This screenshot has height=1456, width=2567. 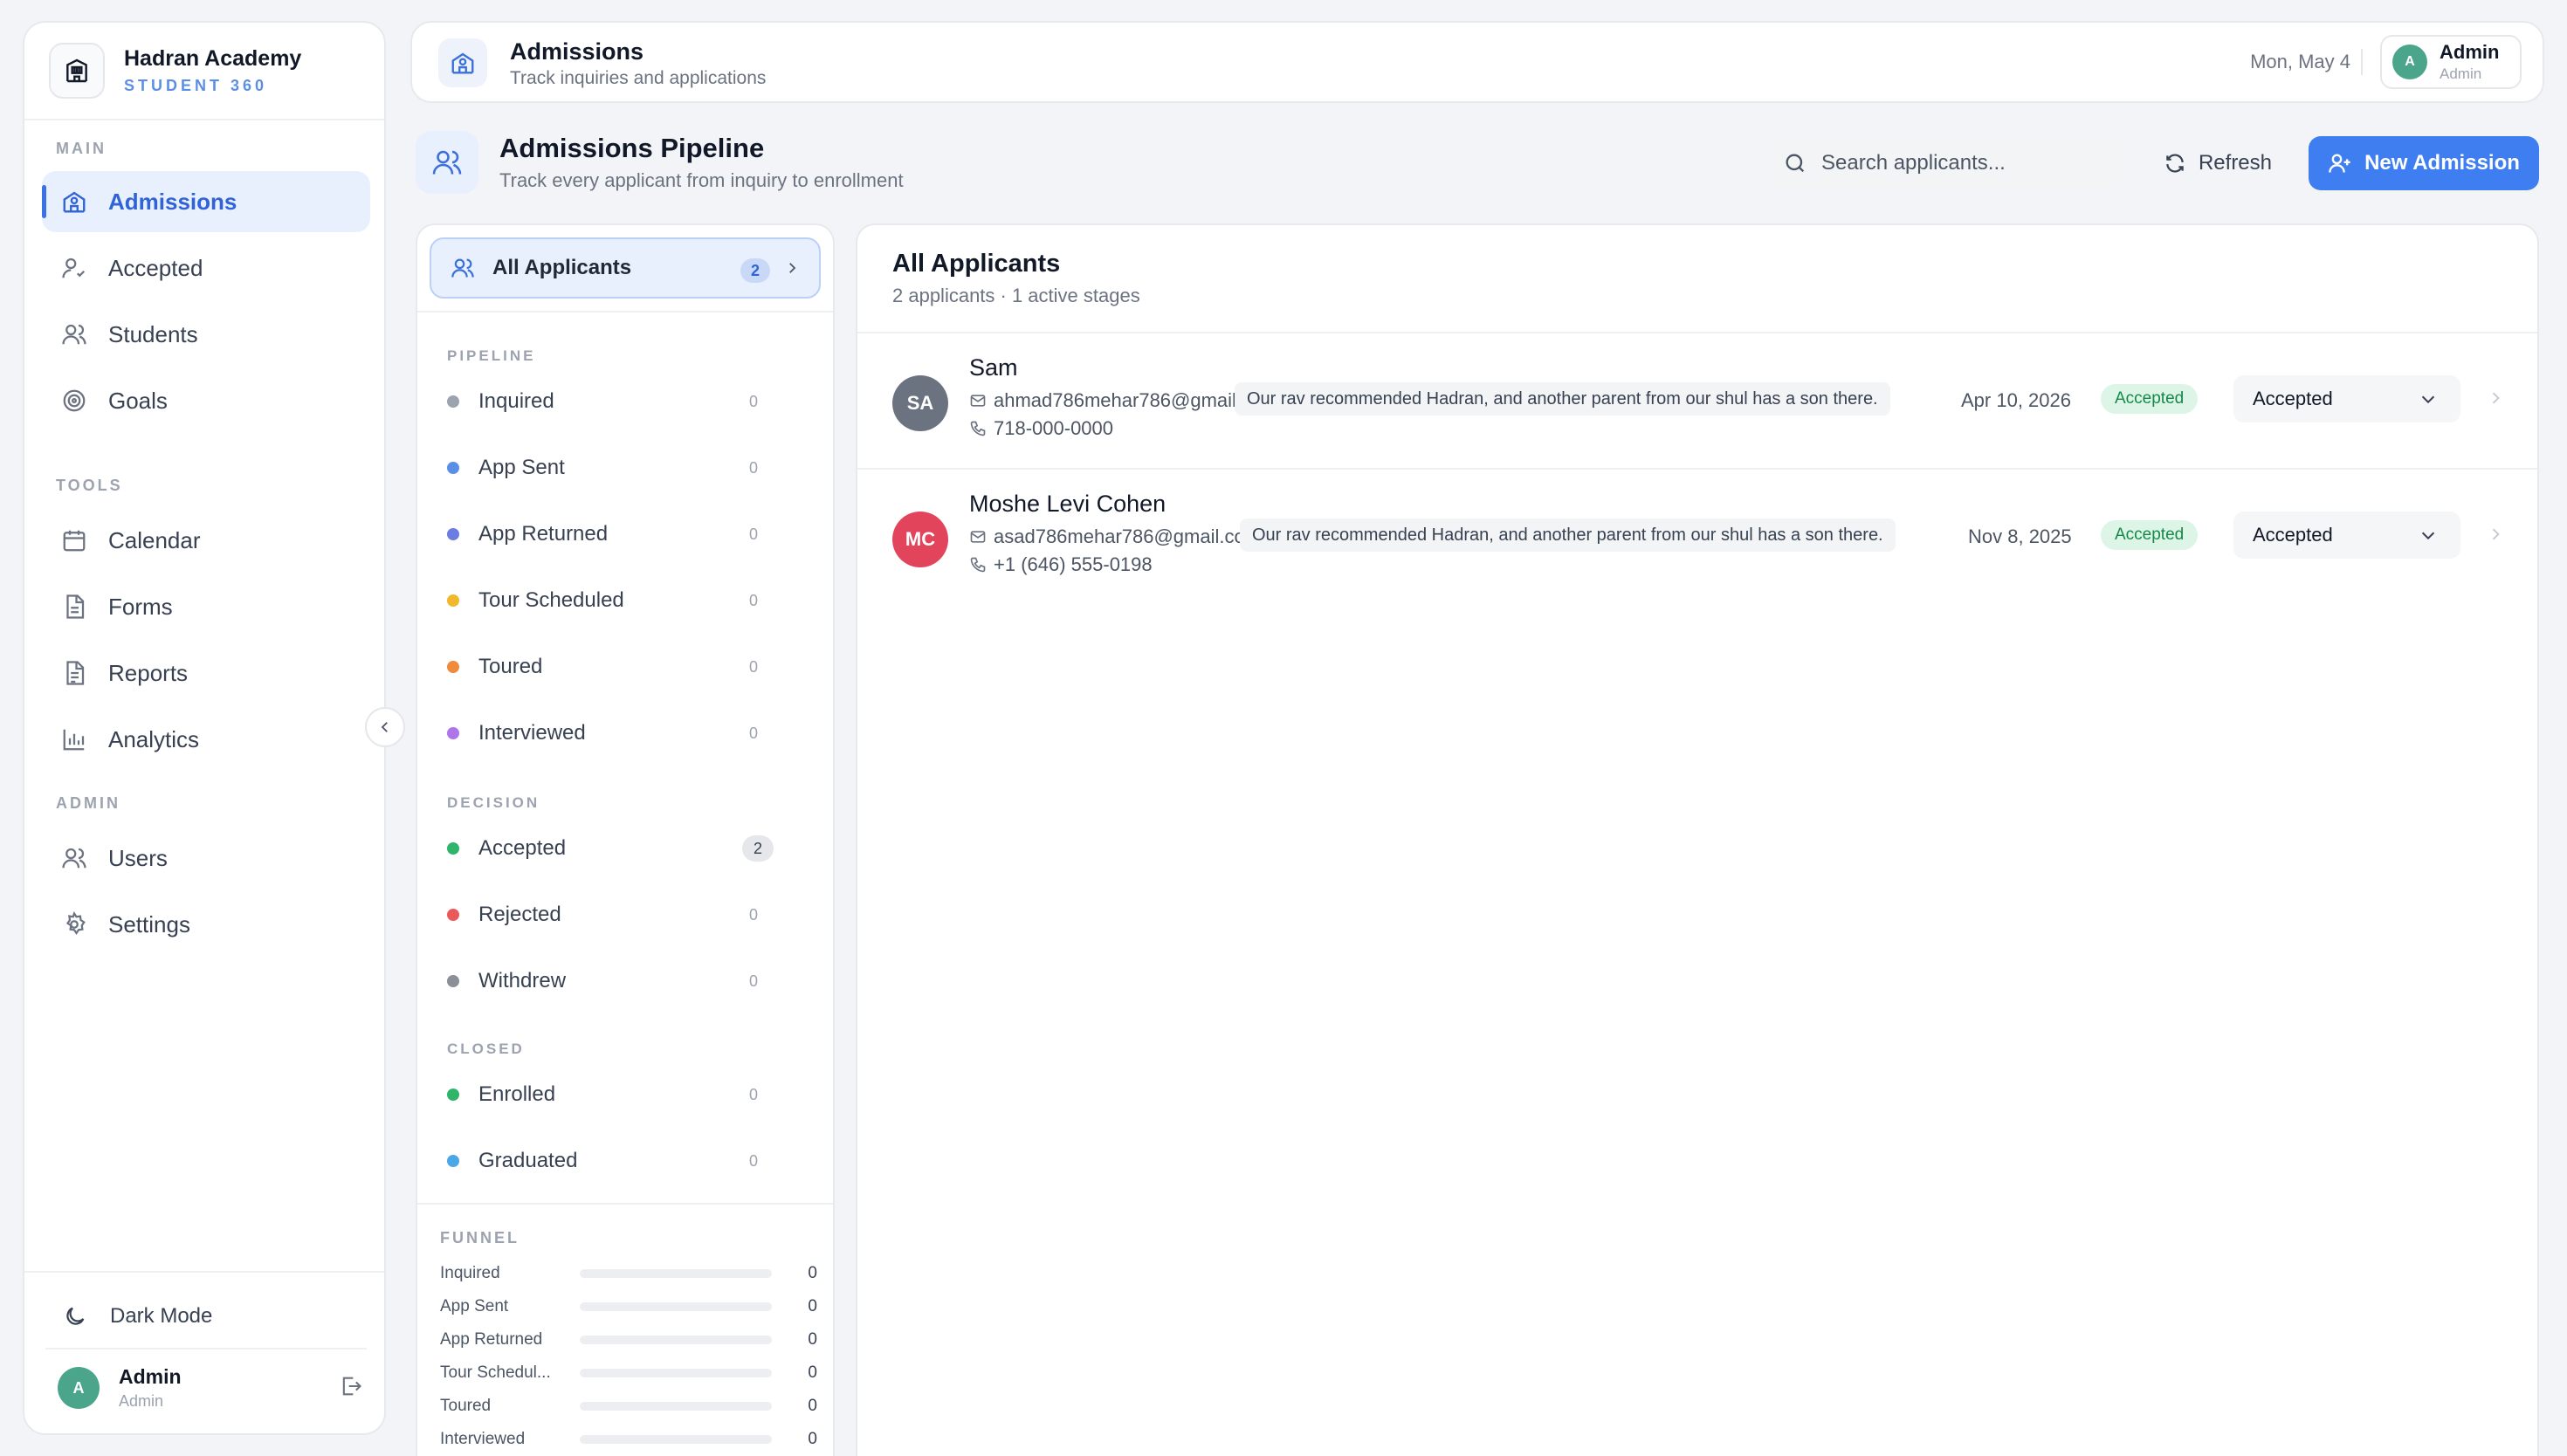 I want to click on funnel-row: App Sent 0, so click(x=628, y=1307).